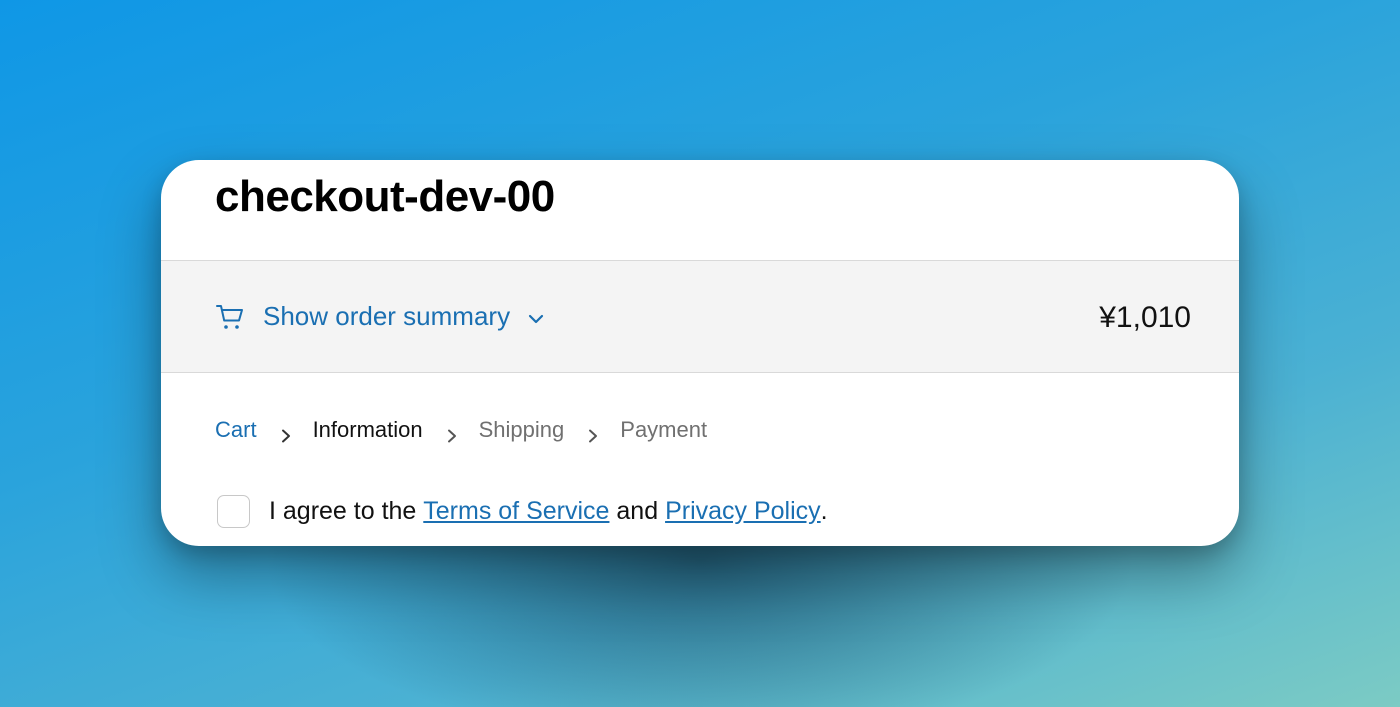  What do you see at coordinates (233, 511) in the screenshot?
I see `agree-checkbox` at bounding box center [233, 511].